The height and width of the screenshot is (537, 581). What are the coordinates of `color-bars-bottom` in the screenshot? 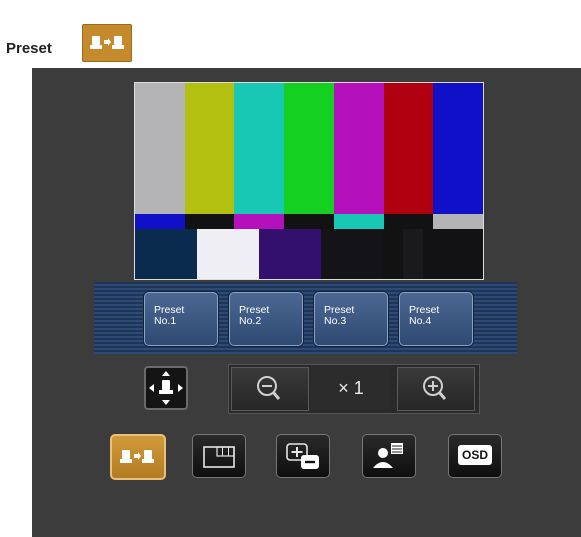 It's located at (309, 254).